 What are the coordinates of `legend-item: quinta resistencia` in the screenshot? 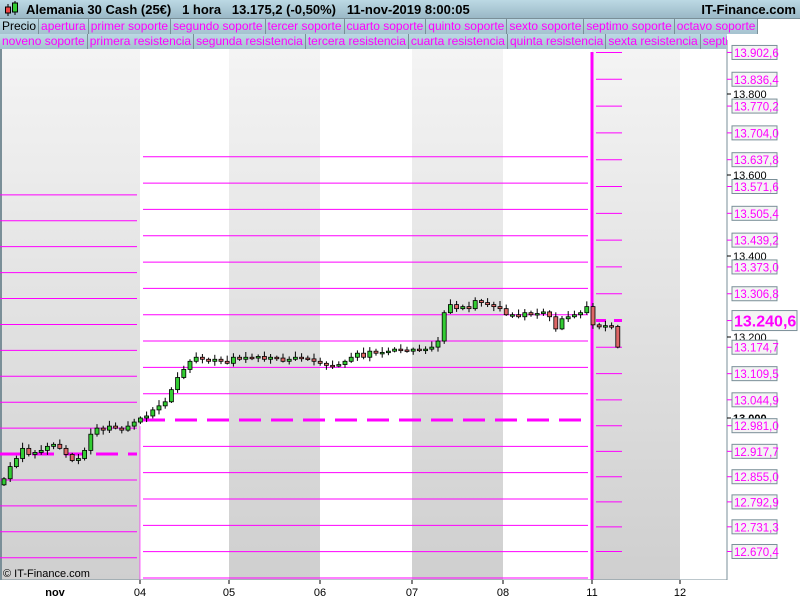 It's located at (557, 41).